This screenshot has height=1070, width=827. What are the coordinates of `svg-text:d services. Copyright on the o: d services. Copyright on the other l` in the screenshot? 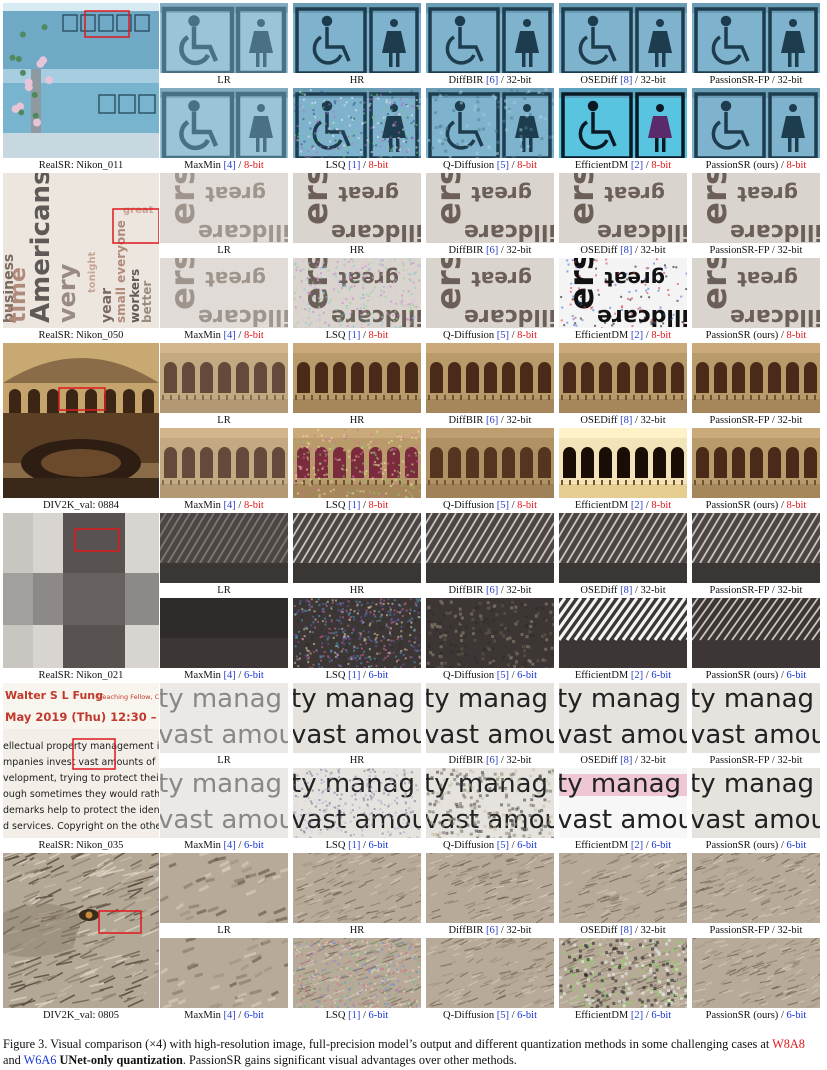 It's located at (81, 826).